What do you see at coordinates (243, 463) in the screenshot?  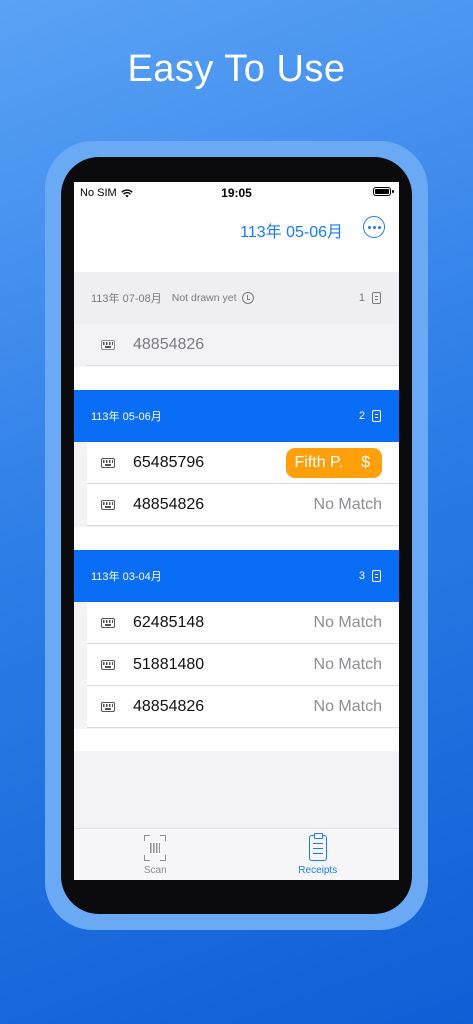 I see `receipt-row: 65485796 Fifth P. $` at bounding box center [243, 463].